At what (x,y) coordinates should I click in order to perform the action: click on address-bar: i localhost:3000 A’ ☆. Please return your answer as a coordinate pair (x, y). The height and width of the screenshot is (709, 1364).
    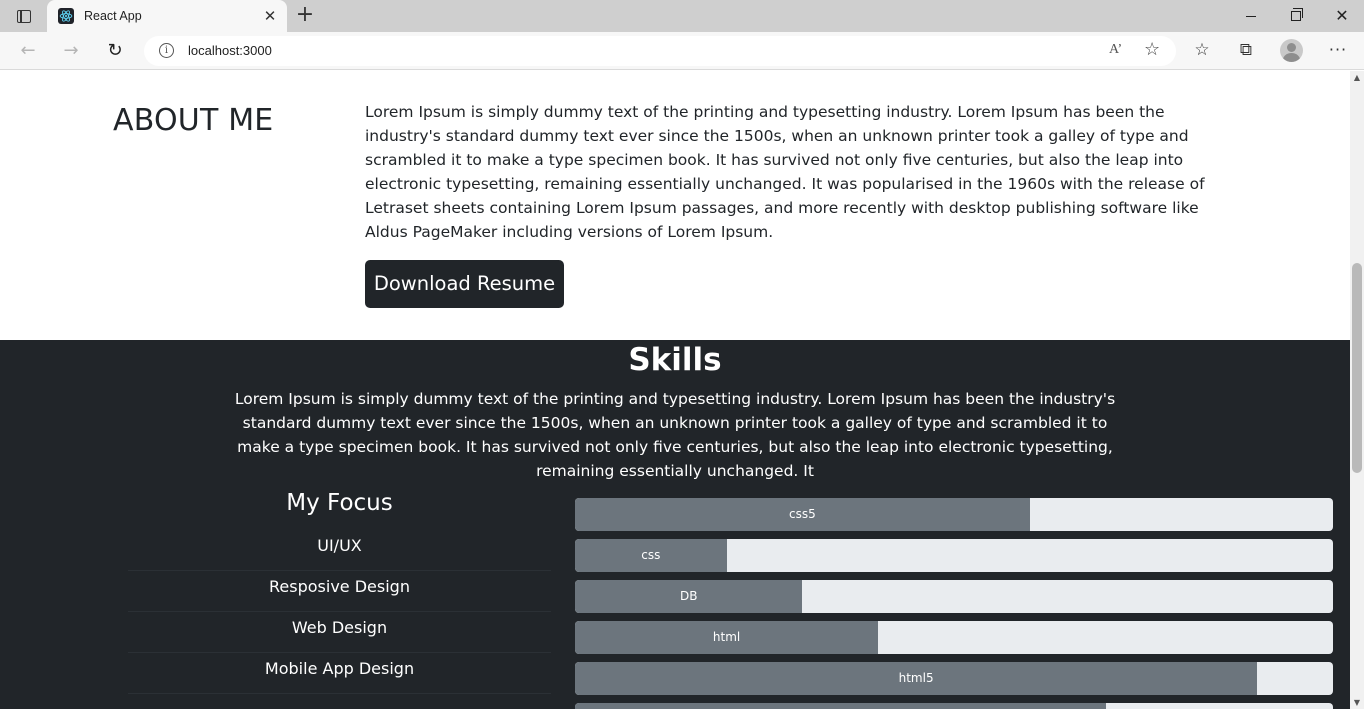
    Looking at the image, I should click on (660, 51).